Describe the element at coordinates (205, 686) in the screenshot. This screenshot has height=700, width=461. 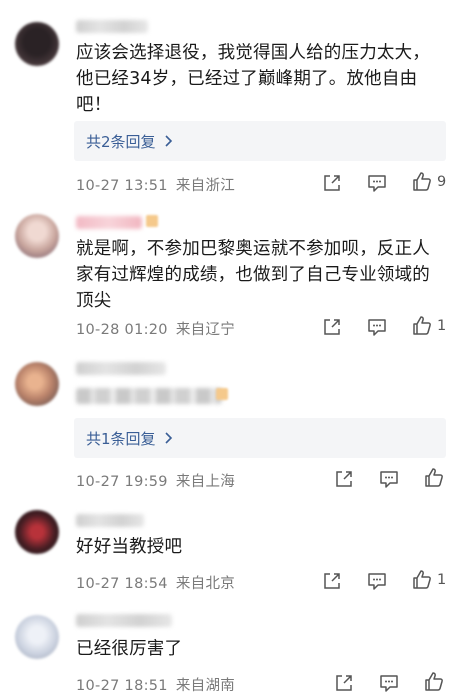
I see `comment-location: 来自湖南` at that location.